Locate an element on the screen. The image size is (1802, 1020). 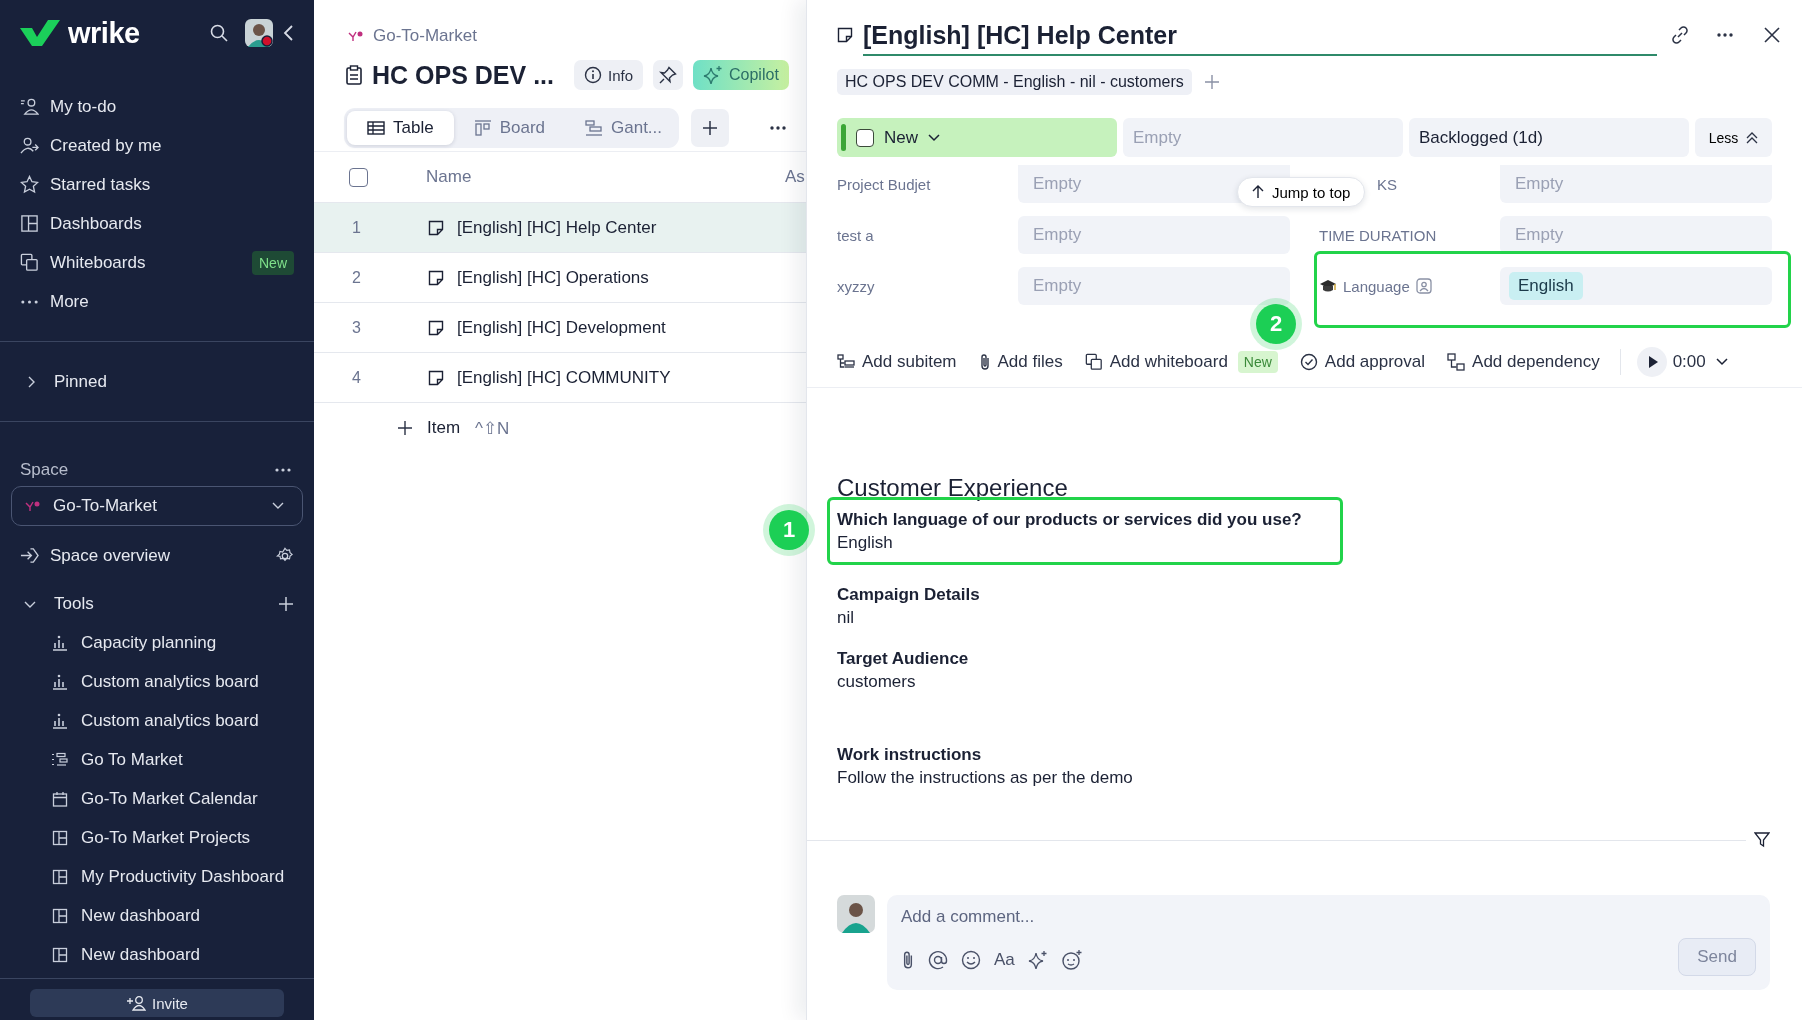
tool-item: Go-To Market Projects is located at coordinates (157, 837).